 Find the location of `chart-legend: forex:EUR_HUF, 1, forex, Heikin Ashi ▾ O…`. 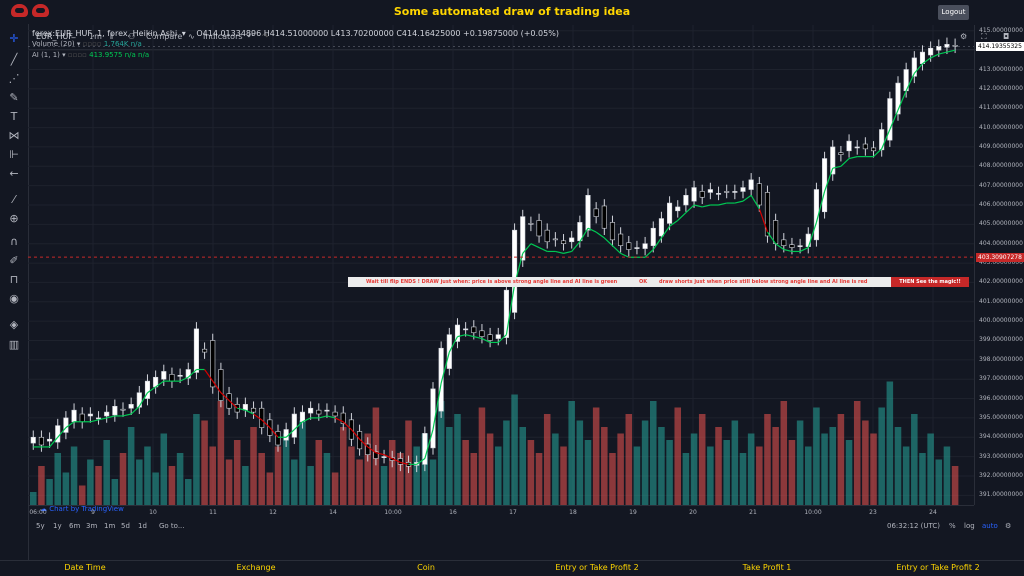

chart-legend: forex:EUR_HUF, 1, forex, Heikin Ashi ▾ O… is located at coordinates (295, 45).